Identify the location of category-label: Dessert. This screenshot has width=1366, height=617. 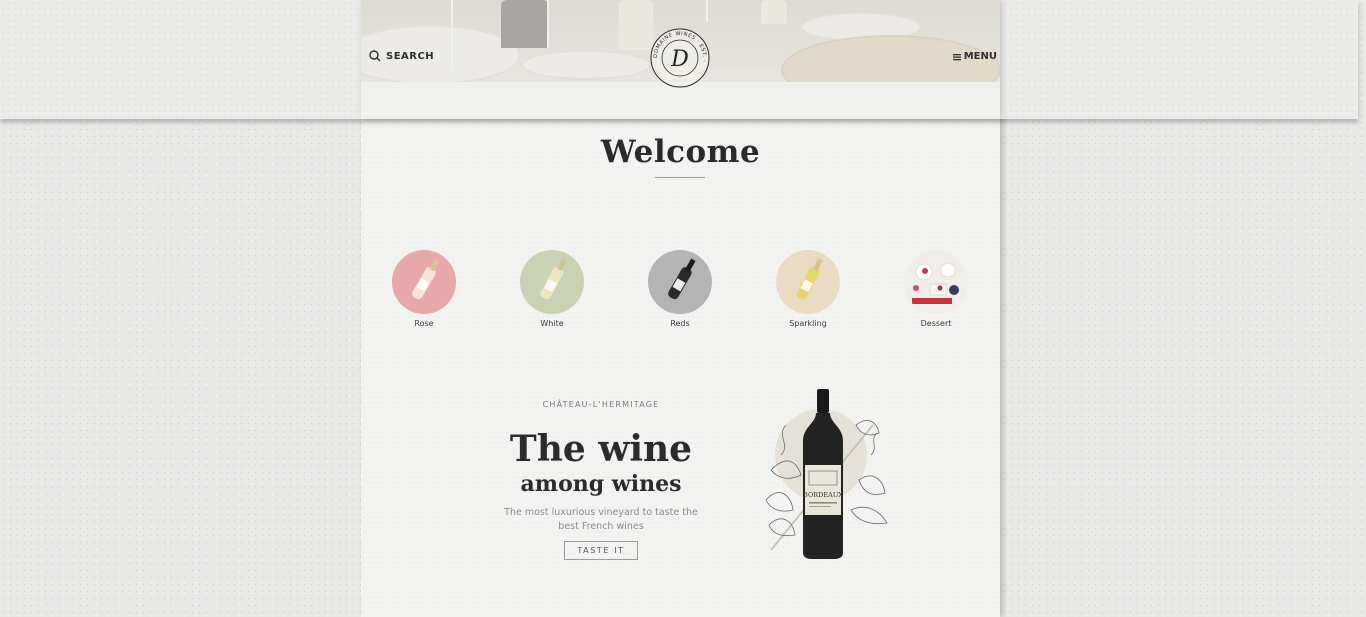
(936, 323).